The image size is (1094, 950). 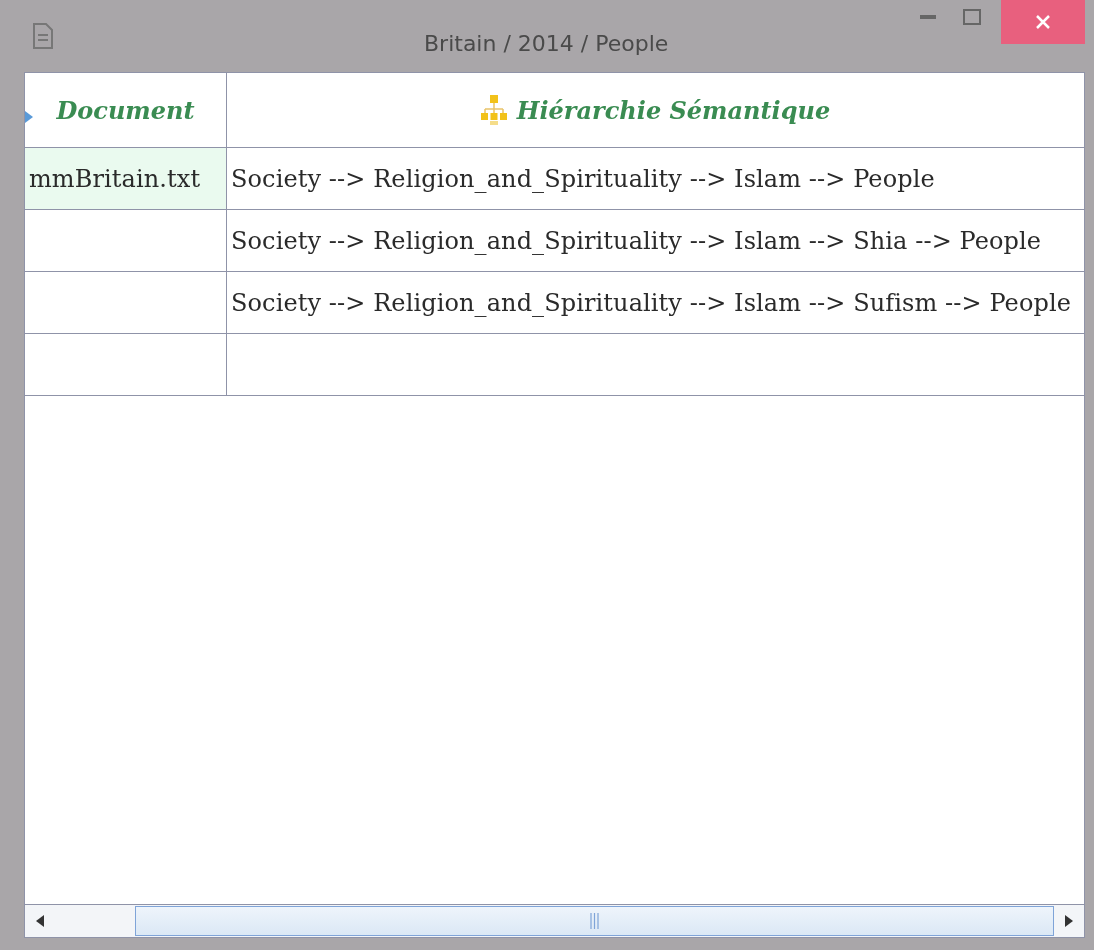 What do you see at coordinates (40, 921) in the screenshot?
I see `left-arrow-icon` at bounding box center [40, 921].